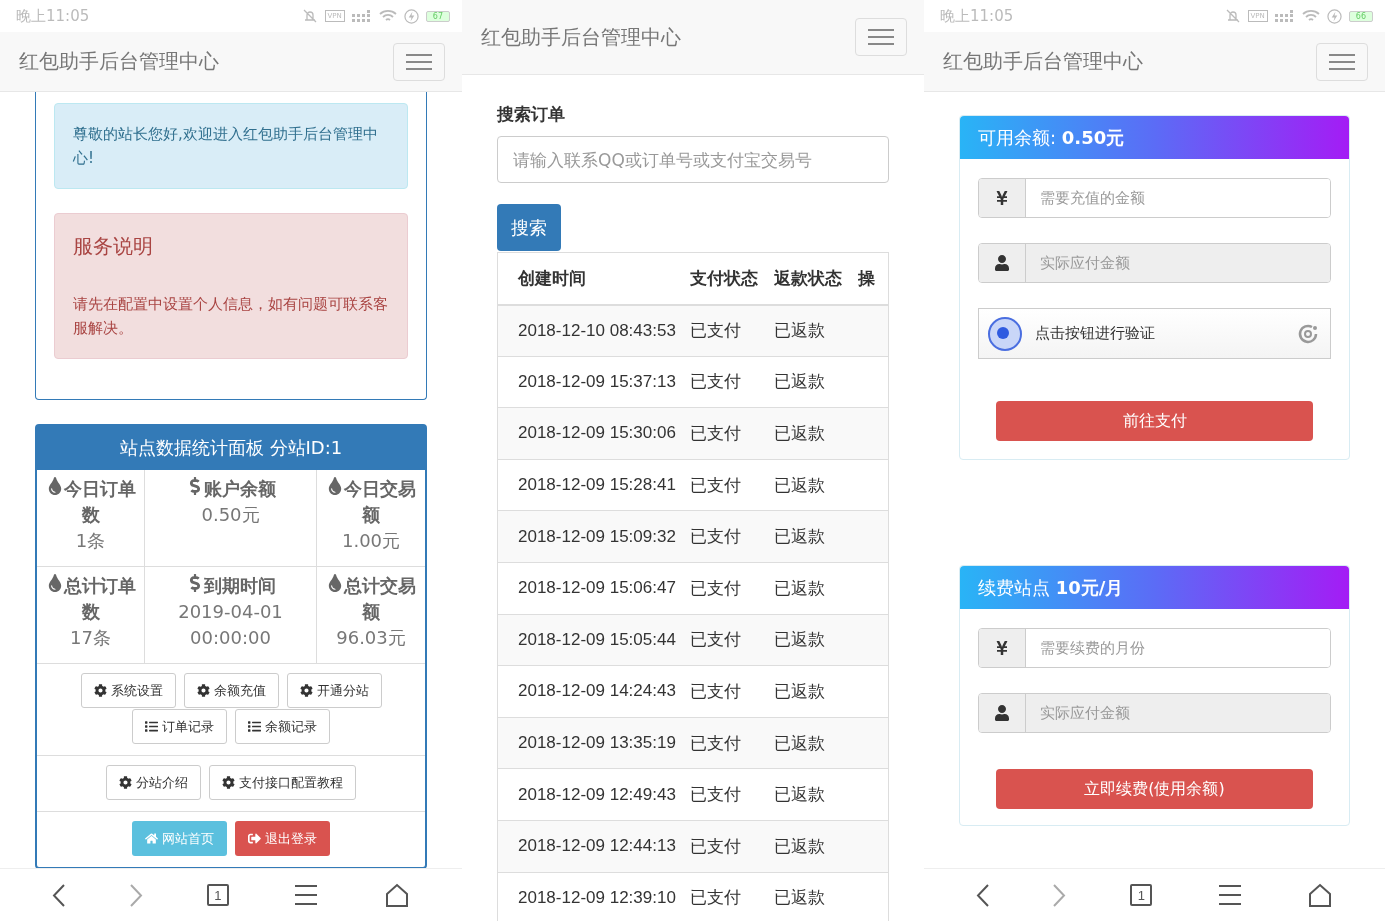  Describe the element at coordinates (113, 246) in the screenshot. I see `notice-title: 服务说明` at that location.